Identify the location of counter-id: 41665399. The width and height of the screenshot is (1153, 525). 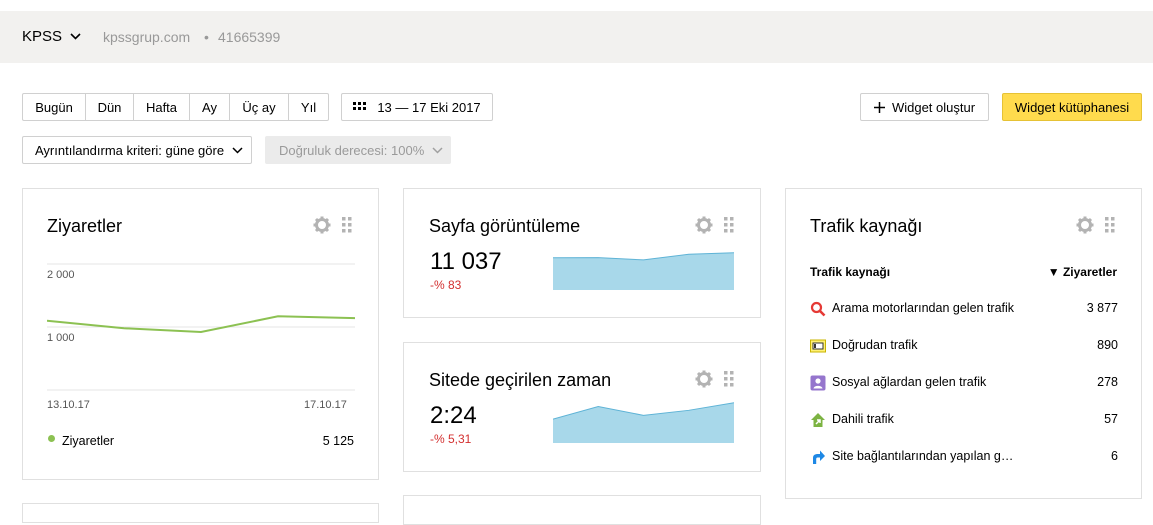
(249, 37).